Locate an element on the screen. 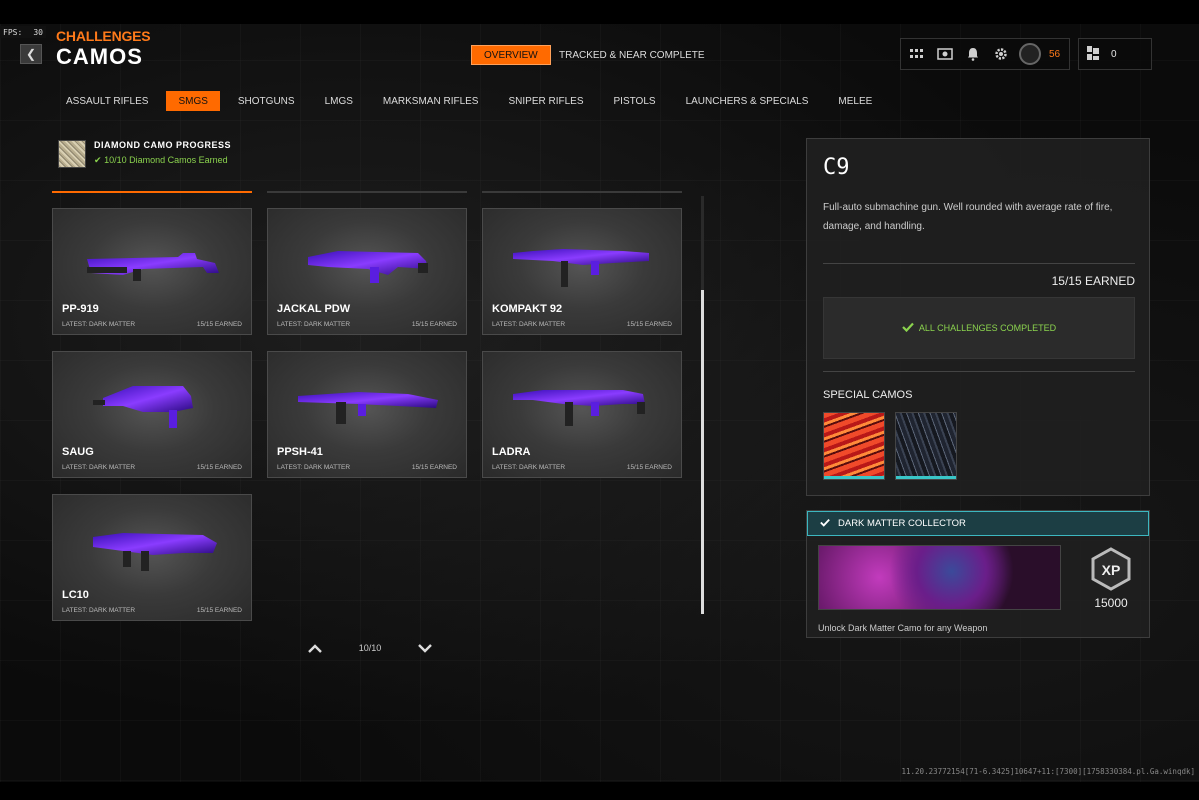 The image size is (1199, 800). chevron-up-icon is located at coordinates (315, 648).